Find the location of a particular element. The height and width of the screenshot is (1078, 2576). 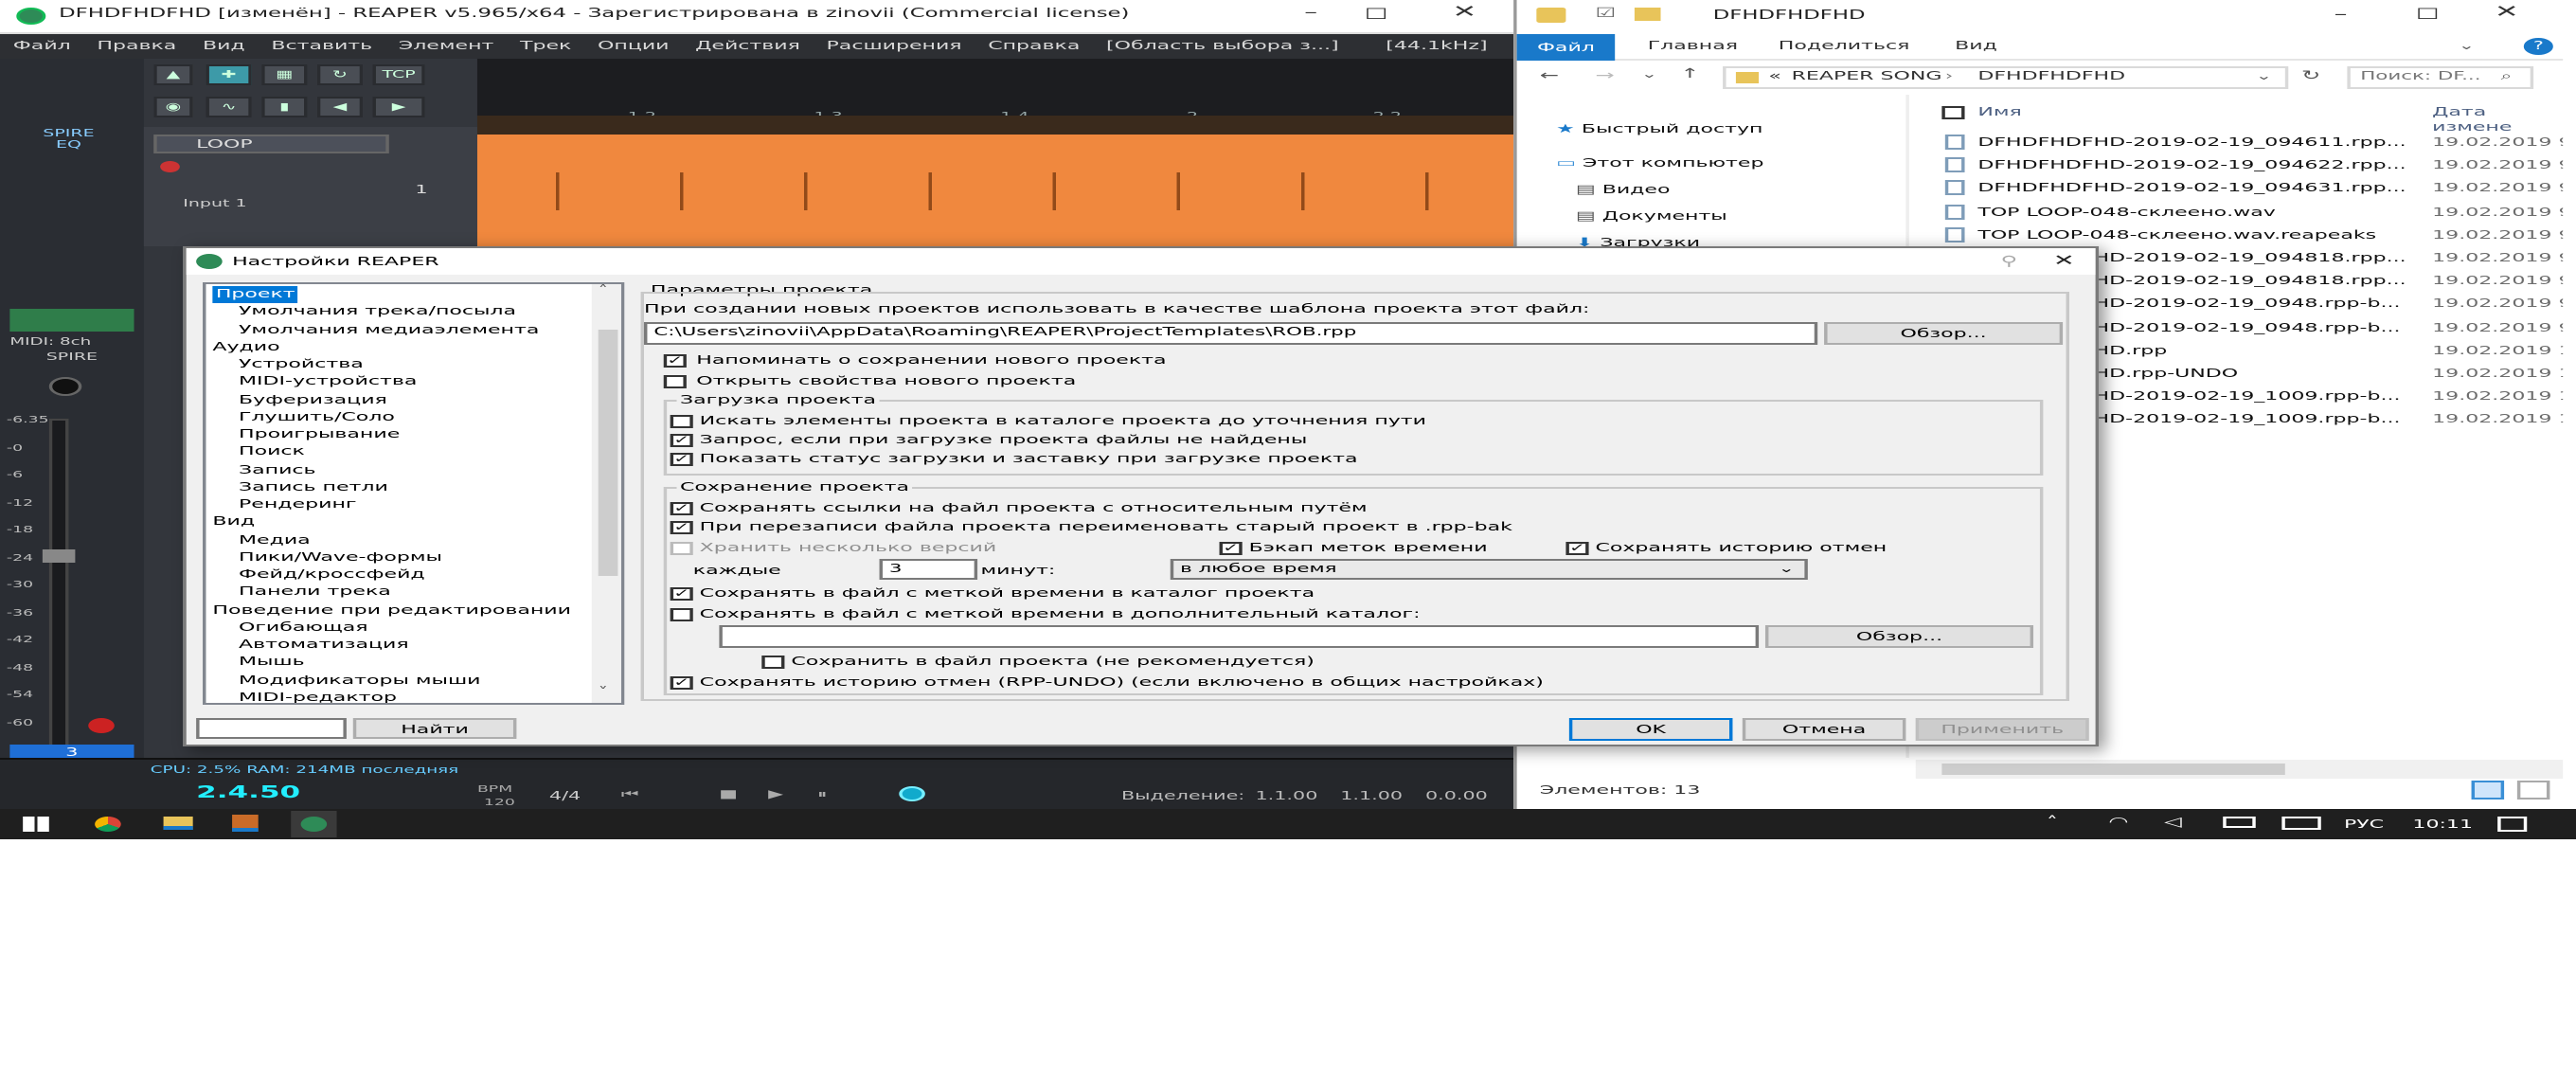

close-button: ✕ is located at coordinates (1464, 16).